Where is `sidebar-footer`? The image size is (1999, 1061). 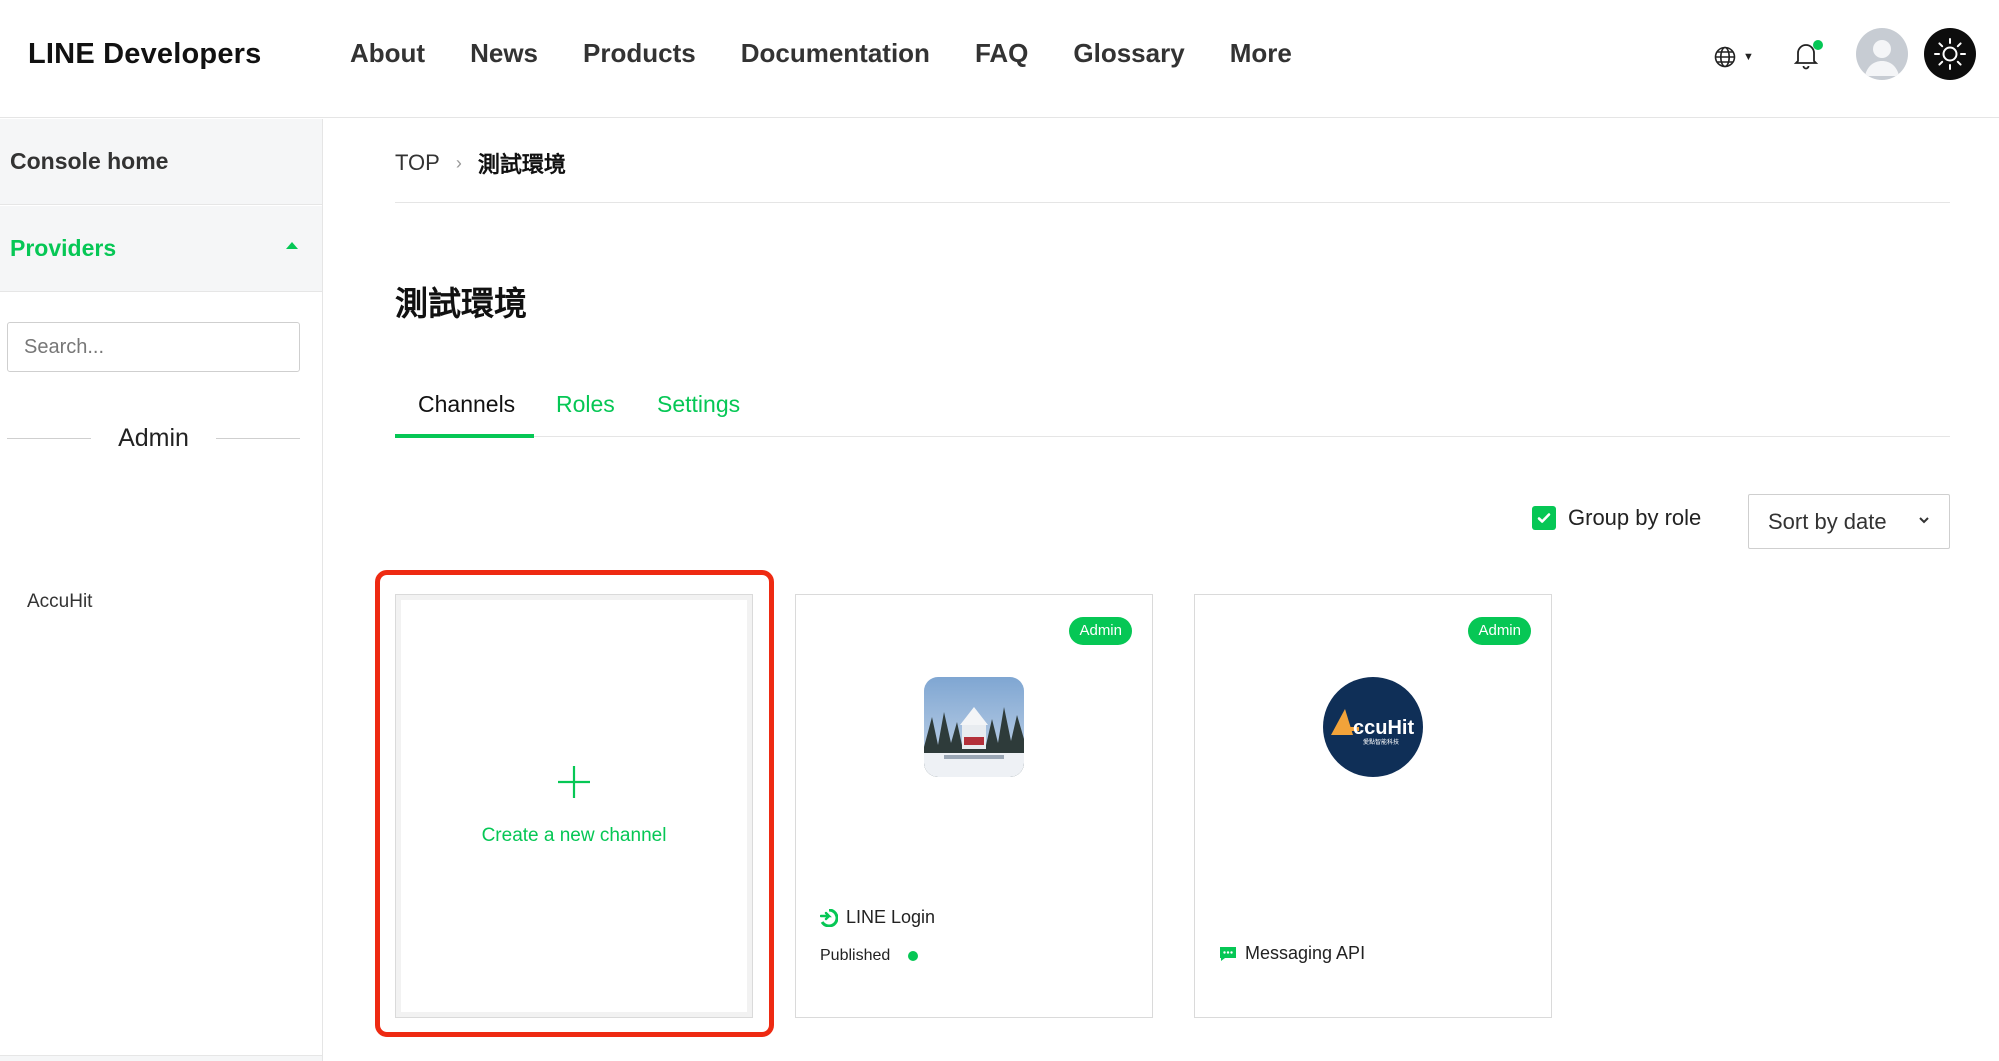
sidebar-footer is located at coordinates (161, 1058).